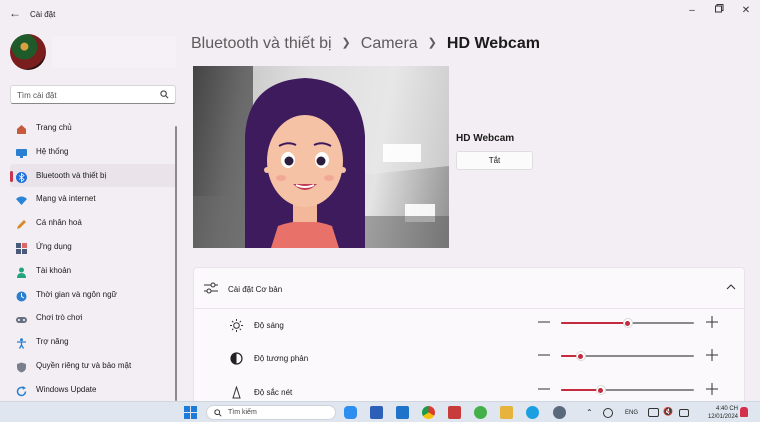  What do you see at coordinates (271, 412) in the screenshot?
I see `taskbar-search: Tìm kiếm` at bounding box center [271, 412].